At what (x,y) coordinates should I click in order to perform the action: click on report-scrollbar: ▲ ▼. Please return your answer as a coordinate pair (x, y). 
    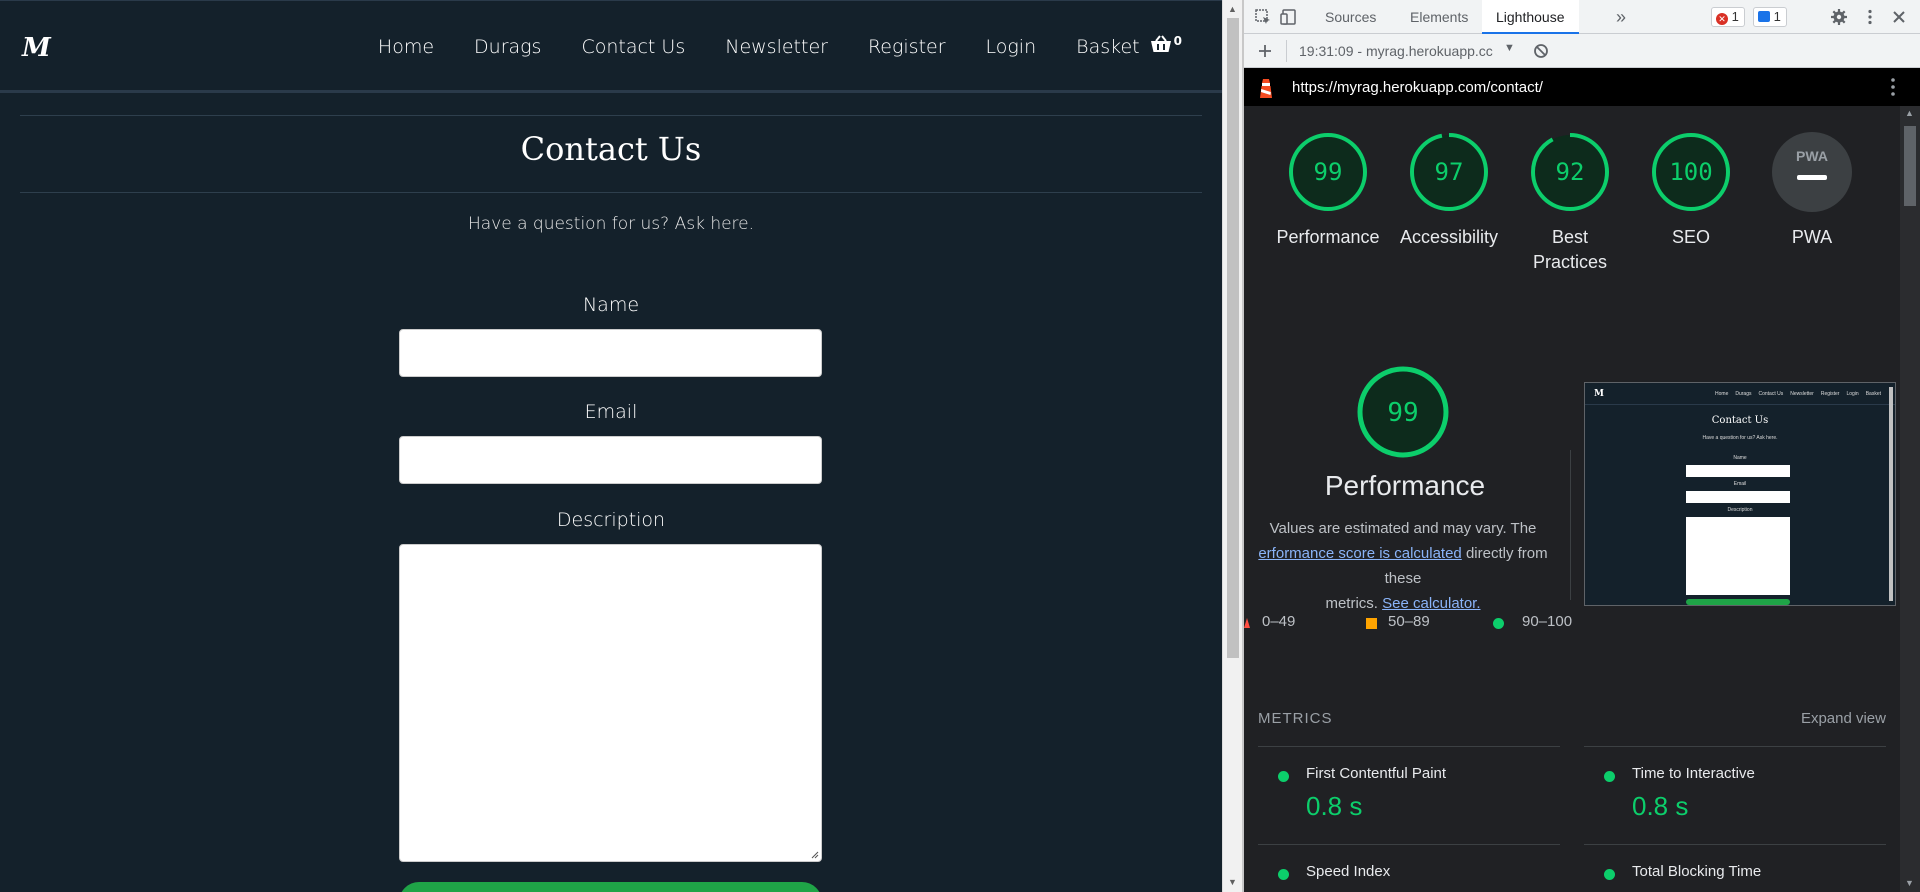
    Looking at the image, I should click on (1910, 499).